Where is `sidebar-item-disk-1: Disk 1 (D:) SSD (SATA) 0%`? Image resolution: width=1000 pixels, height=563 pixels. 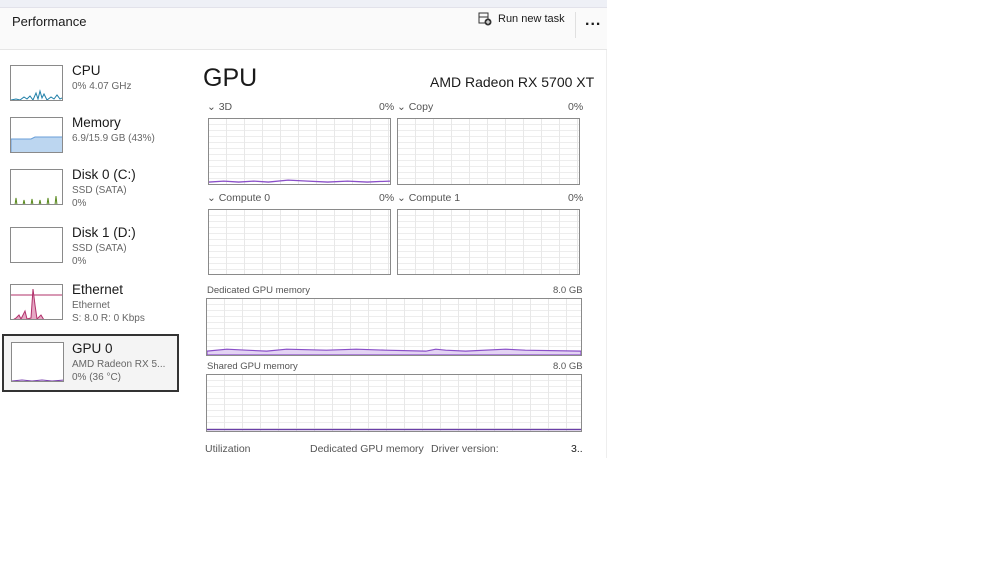
sidebar-item-disk-1: Disk 1 (D:) SSD (SATA) 0% is located at coordinates (90, 254).